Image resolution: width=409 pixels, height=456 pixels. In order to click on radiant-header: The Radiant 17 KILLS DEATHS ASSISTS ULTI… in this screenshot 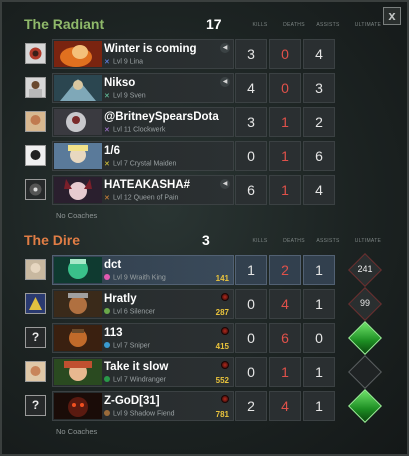, I will do `click(205, 26)`.